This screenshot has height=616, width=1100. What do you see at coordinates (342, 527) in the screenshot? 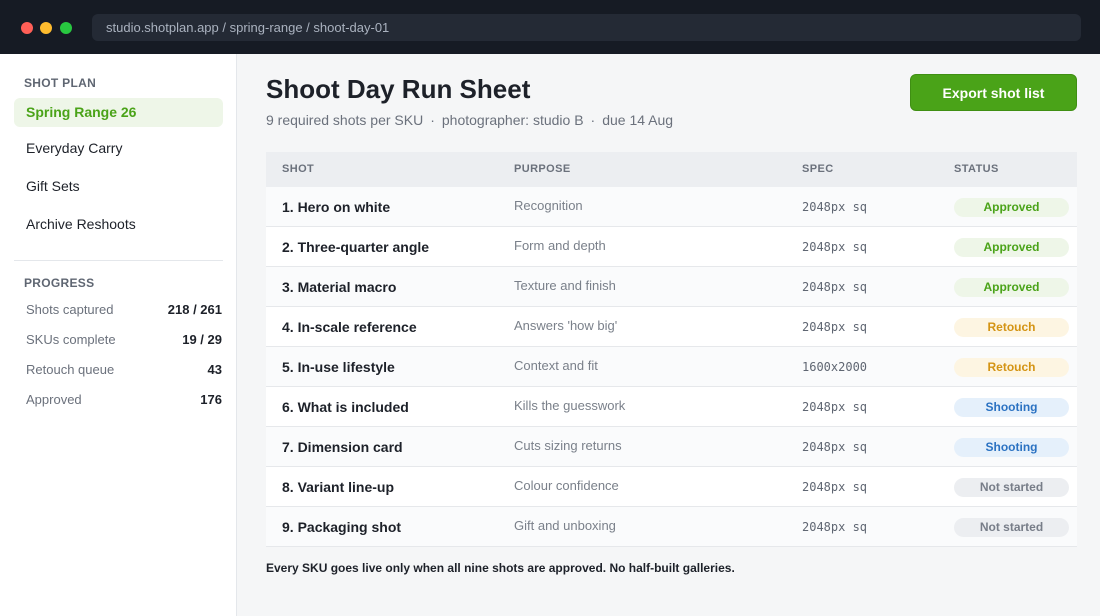
I see `shot-name: 9. Packaging shot` at bounding box center [342, 527].